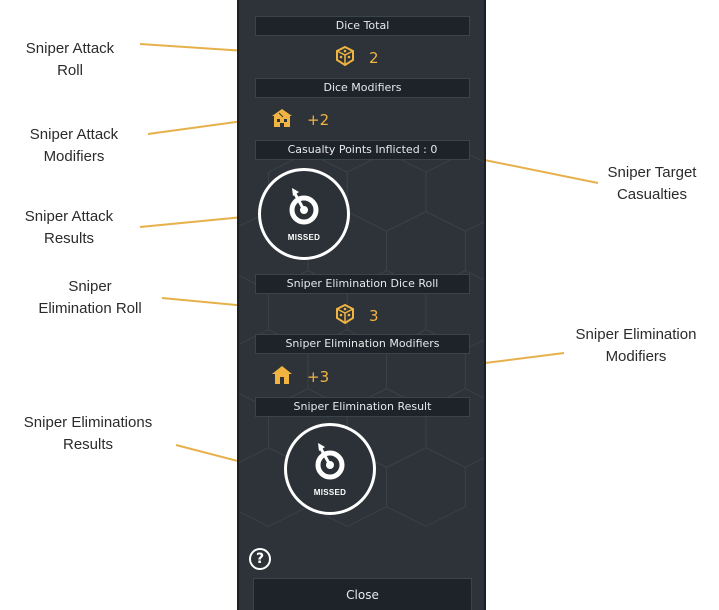  I want to click on dice-total-row: 2, so click(357, 57).